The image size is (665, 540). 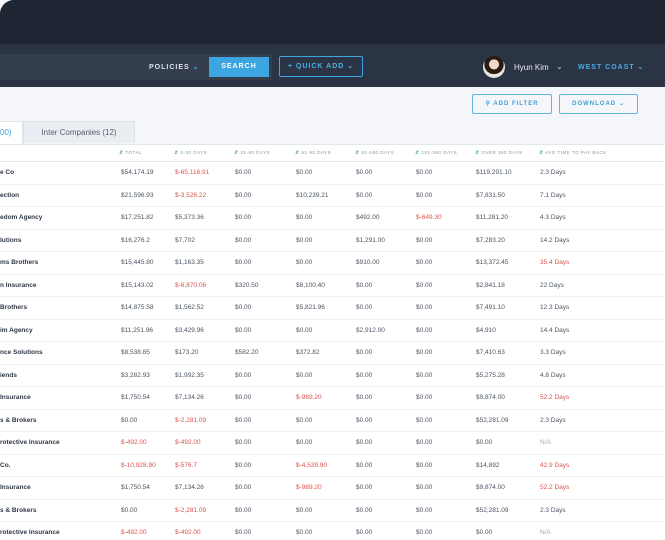 I want to click on amount-cell: 42.9 Days, so click(x=555, y=465).